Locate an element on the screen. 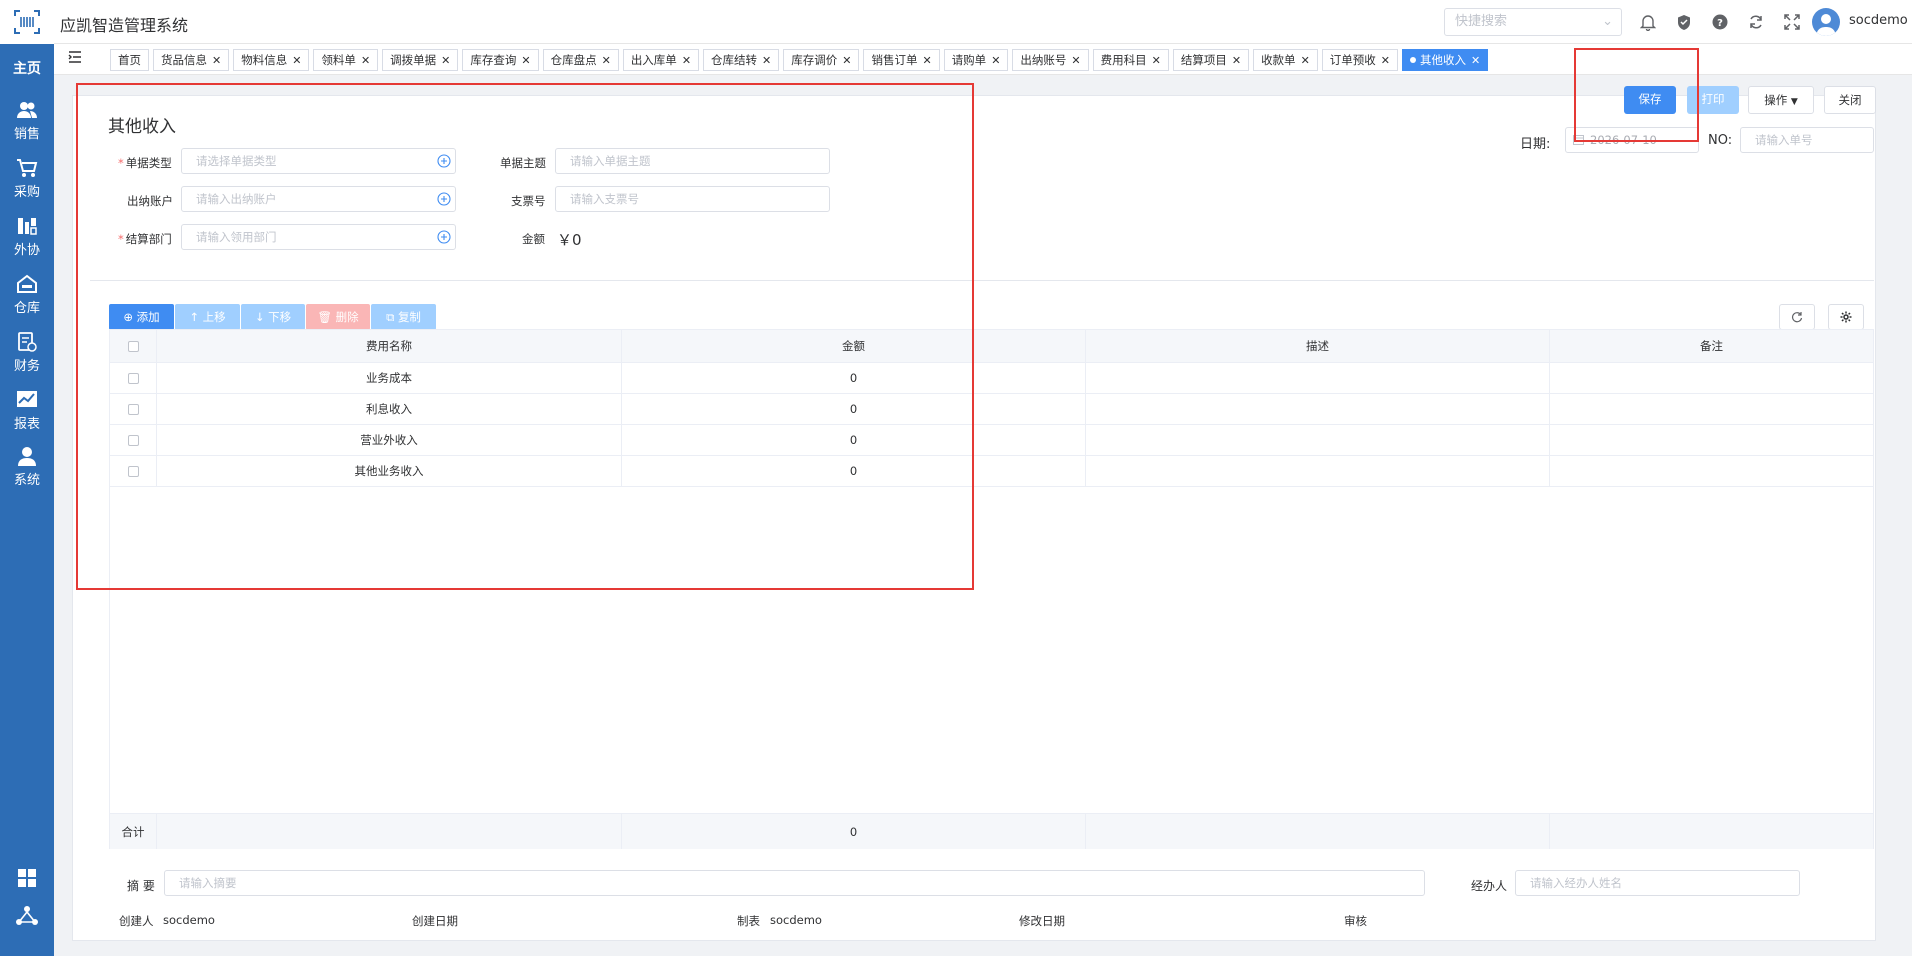 This screenshot has width=1912, height=956. operations-dropdown: 操作 ▼ is located at coordinates (1781, 100).